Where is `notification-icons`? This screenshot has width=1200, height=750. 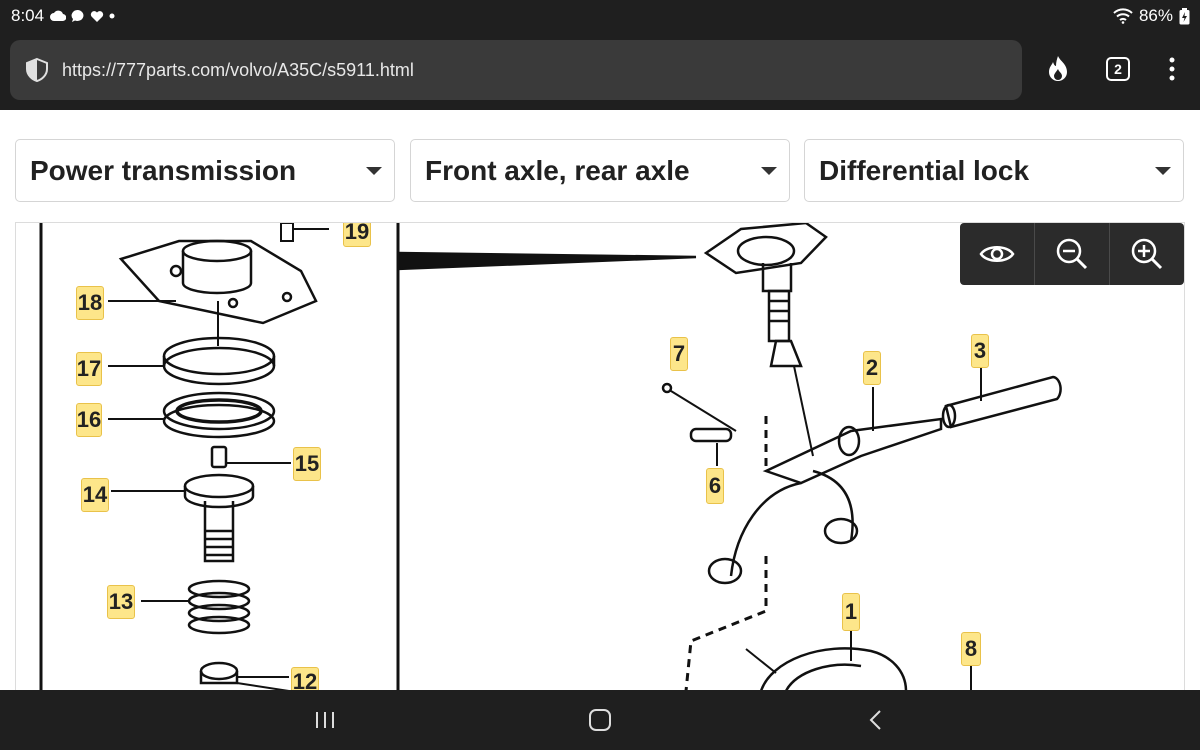
notification-icons is located at coordinates (82, 16).